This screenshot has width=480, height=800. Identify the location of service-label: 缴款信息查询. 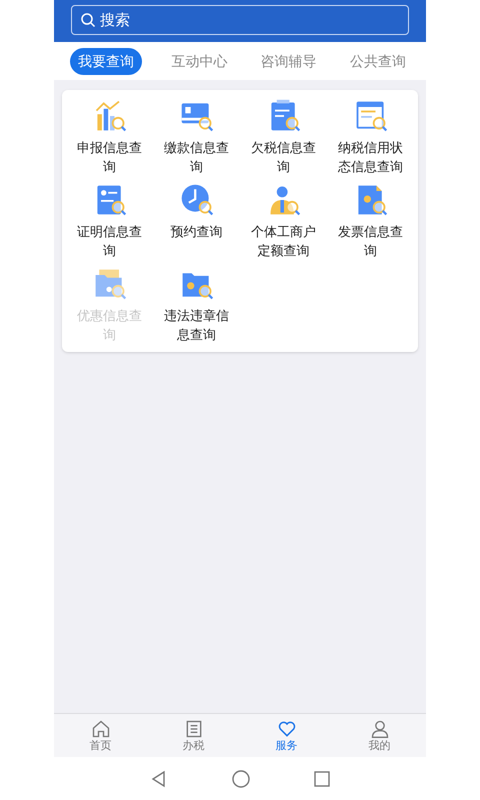
(196, 157).